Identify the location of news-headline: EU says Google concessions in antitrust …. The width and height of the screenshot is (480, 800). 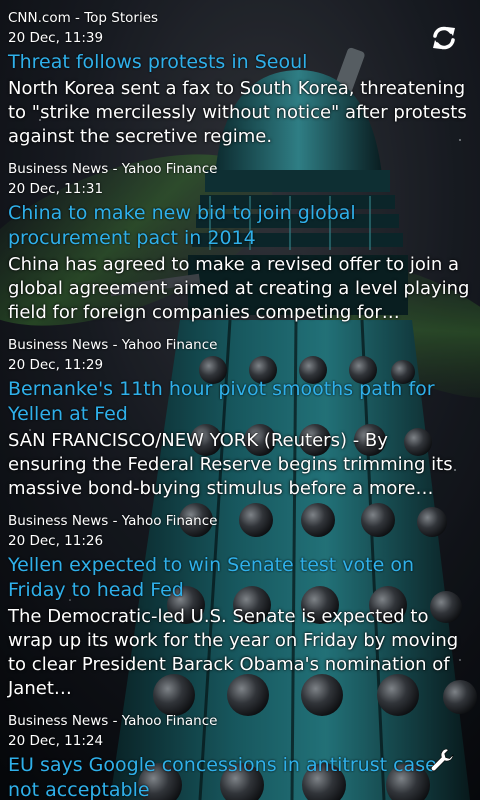
(240, 776).